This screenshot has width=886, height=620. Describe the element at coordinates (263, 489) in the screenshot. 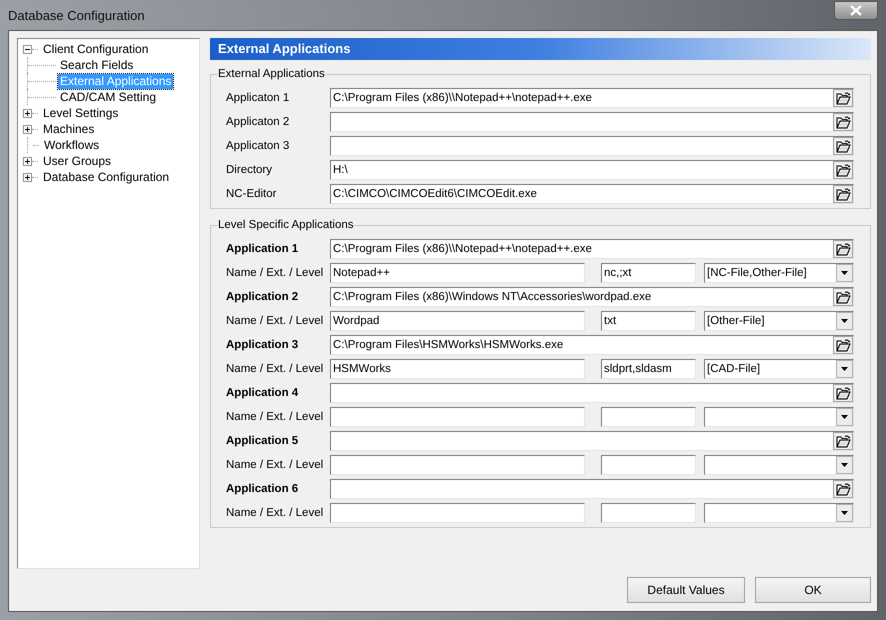

I see `field-label: Application 6` at that location.